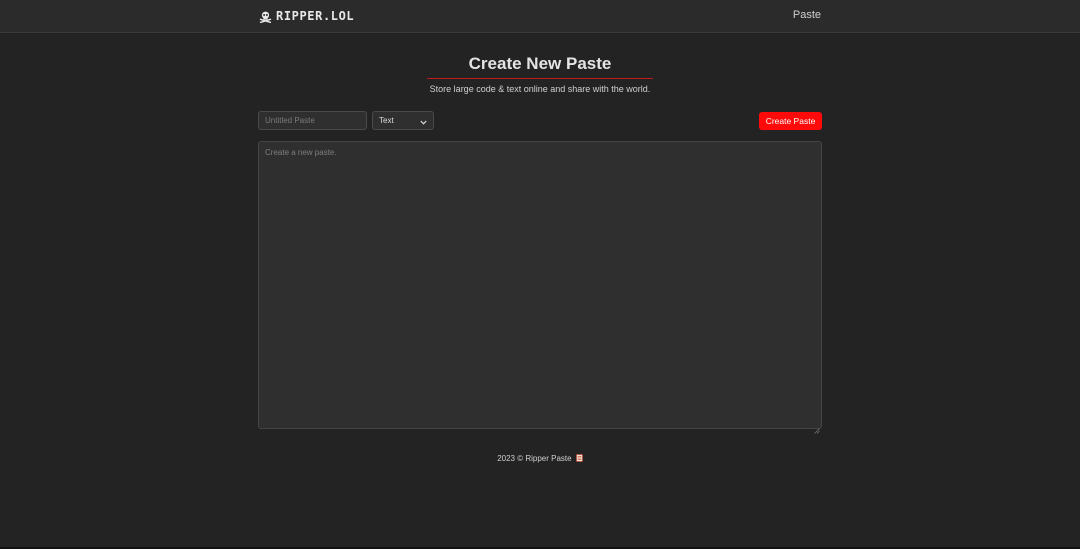 The image size is (1080, 549). Describe the element at coordinates (312, 120) in the screenshot. I see `paste-title-input` at that location.